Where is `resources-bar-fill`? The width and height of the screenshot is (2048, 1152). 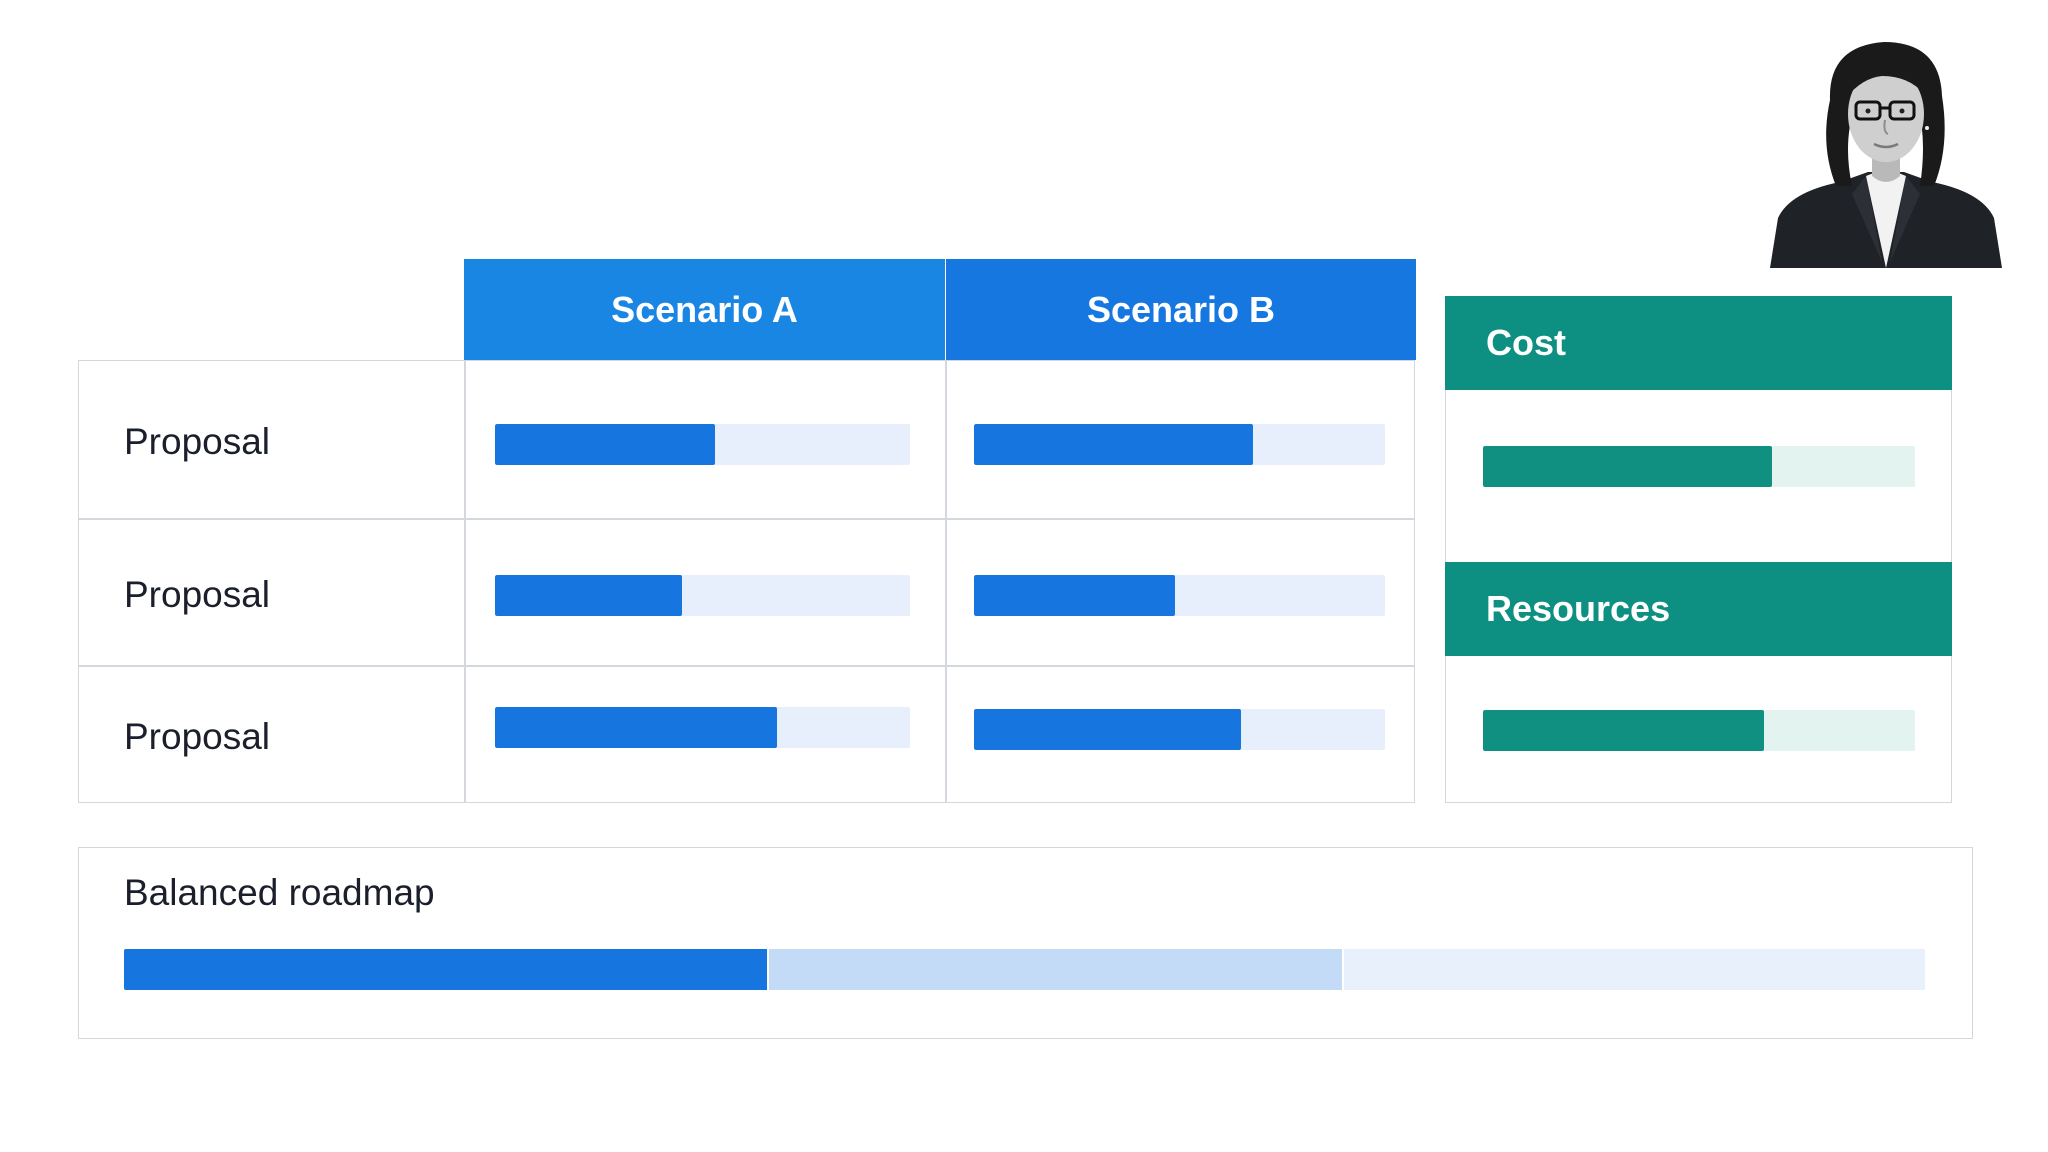
resources-bar-fill is located at coordinates (1623, 730).